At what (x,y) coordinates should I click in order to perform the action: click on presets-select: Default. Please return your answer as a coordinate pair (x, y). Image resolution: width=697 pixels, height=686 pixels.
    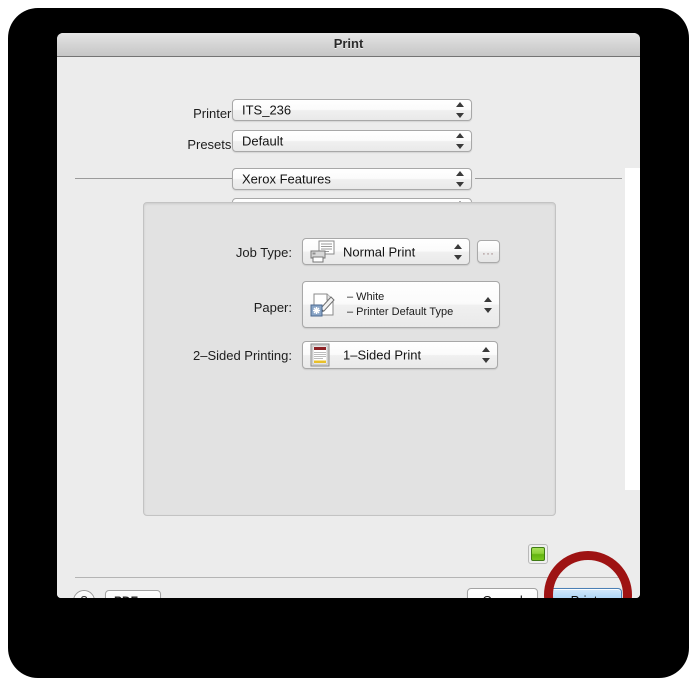
    Looking at the image, I should click on (352, 141).